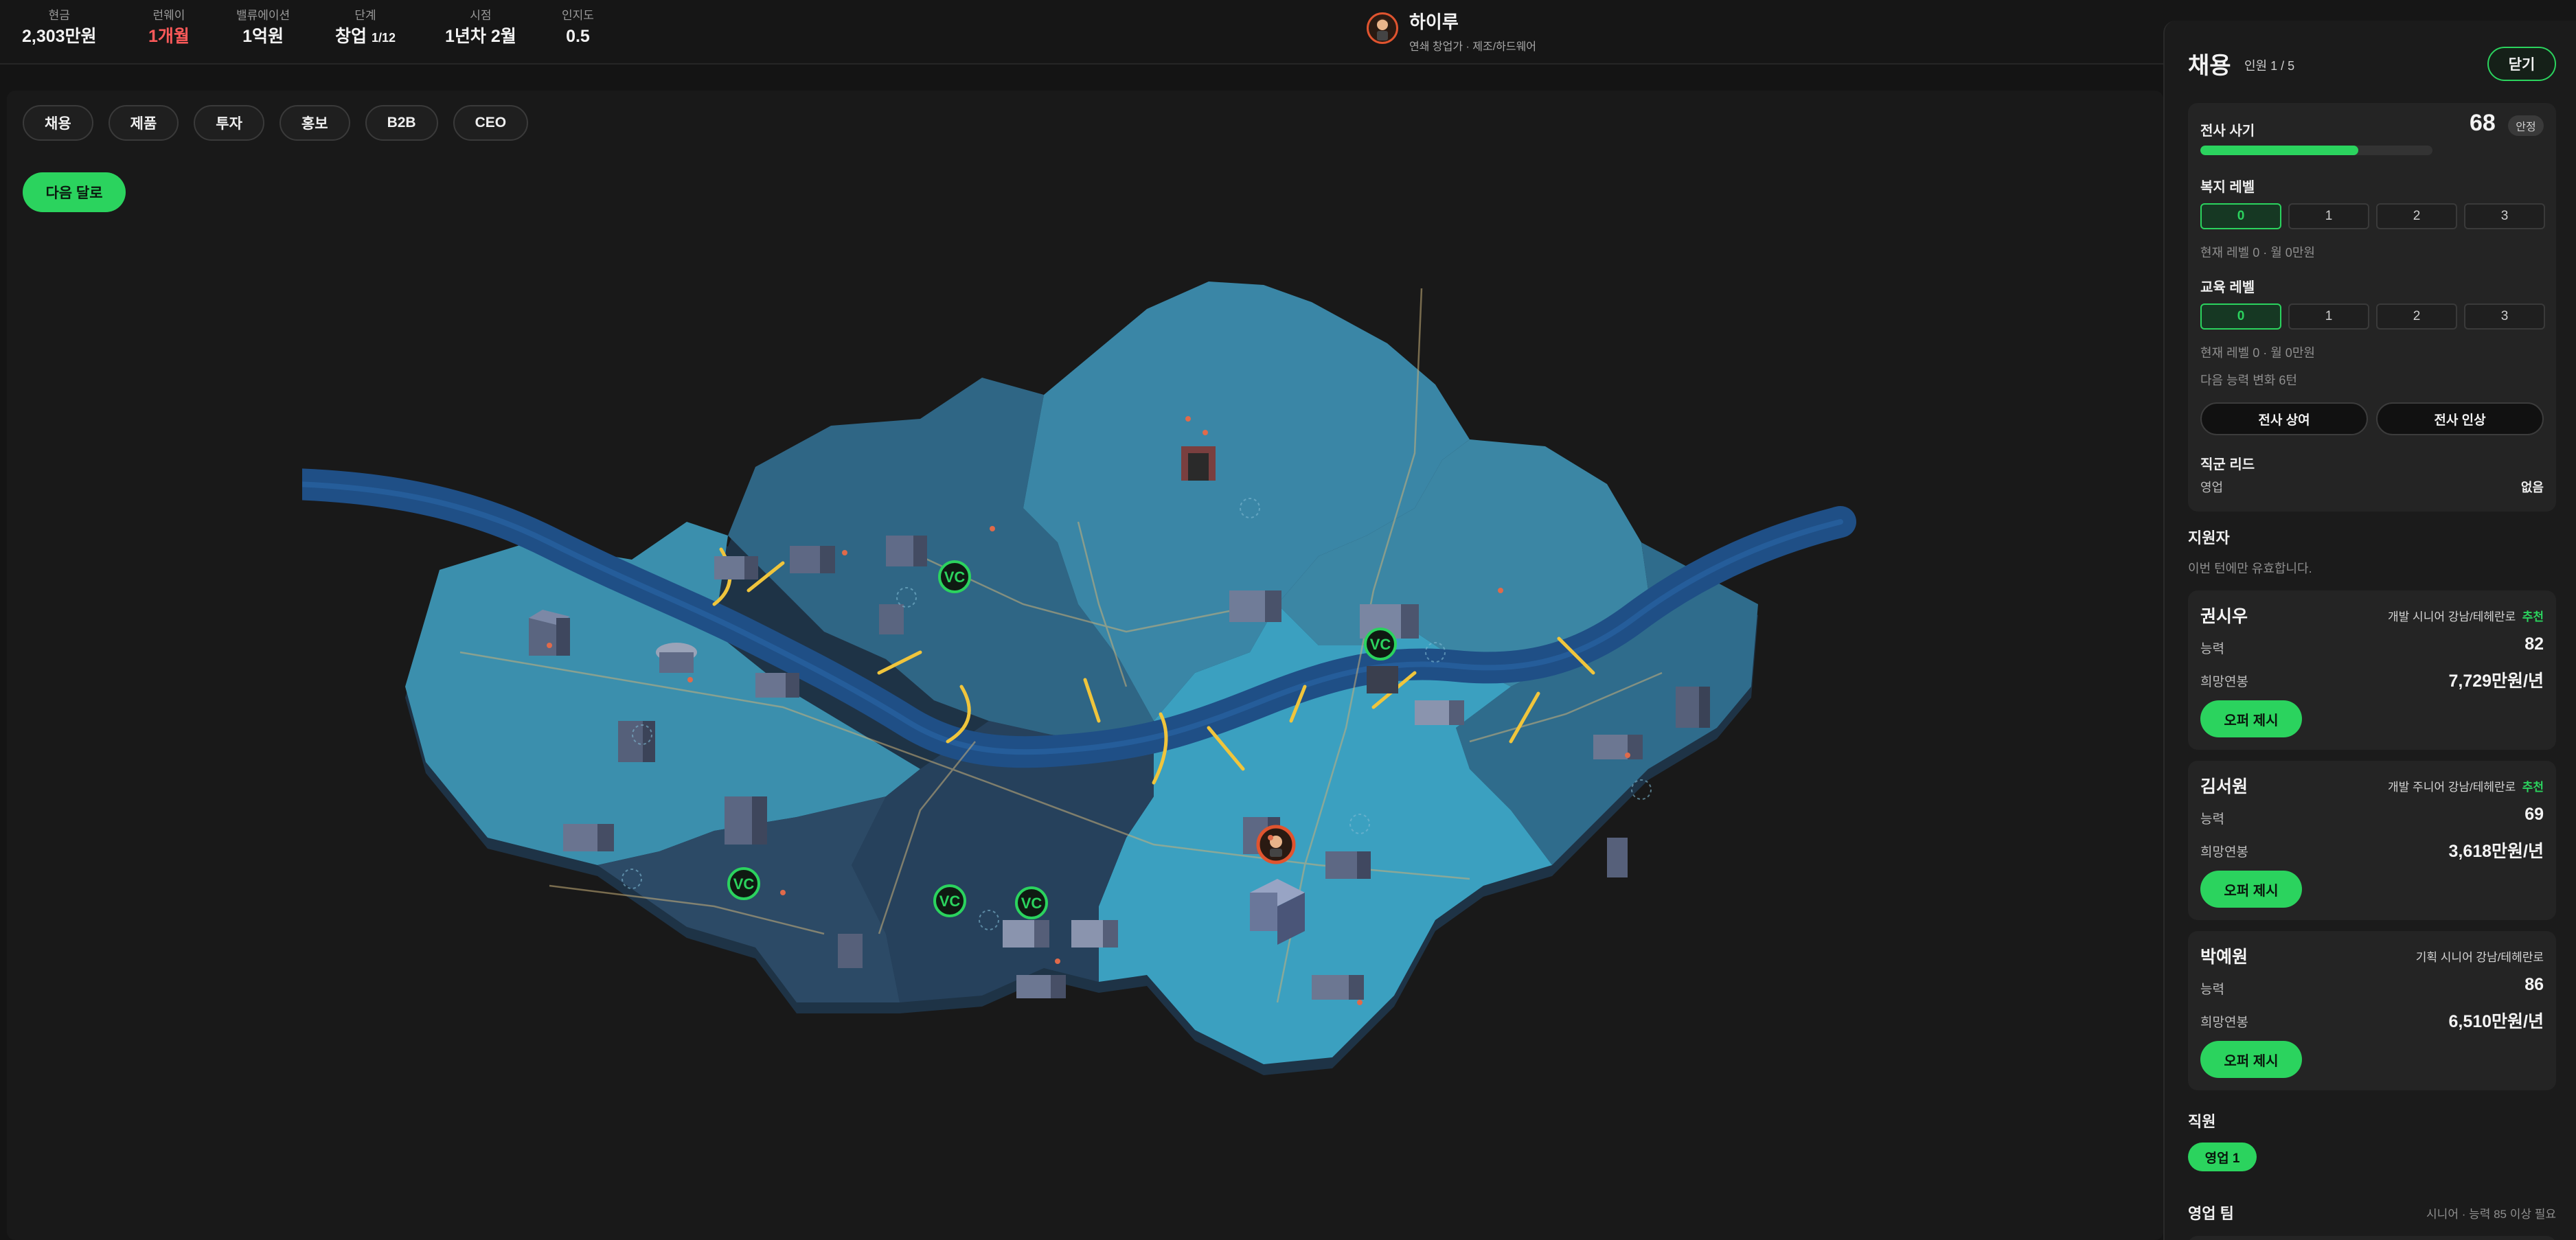 This screenshot has width=2576, height=1240. I want to click on avatar, so click(1382, 28).